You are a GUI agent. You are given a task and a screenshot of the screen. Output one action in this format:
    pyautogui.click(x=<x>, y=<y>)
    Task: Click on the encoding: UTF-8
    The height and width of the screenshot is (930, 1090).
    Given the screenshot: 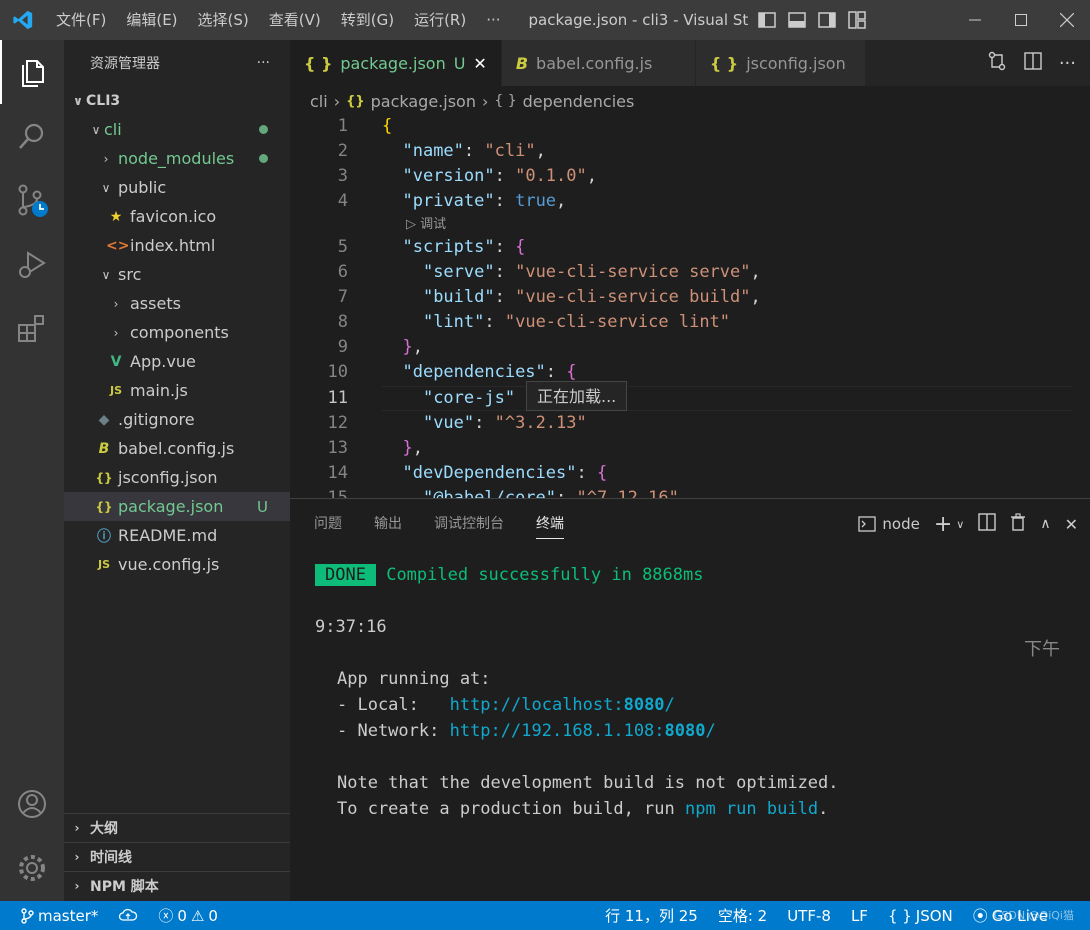 What is the action you would take?
    pyautogui.click(x=809, y=915)
    